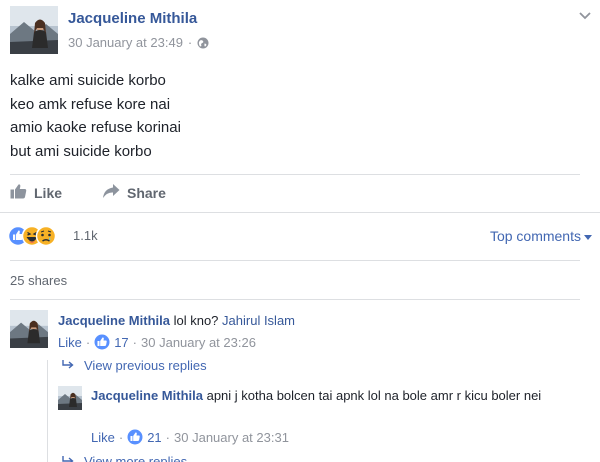  I want to click on post-line: but ami suicide korbo, so click(81, 151).